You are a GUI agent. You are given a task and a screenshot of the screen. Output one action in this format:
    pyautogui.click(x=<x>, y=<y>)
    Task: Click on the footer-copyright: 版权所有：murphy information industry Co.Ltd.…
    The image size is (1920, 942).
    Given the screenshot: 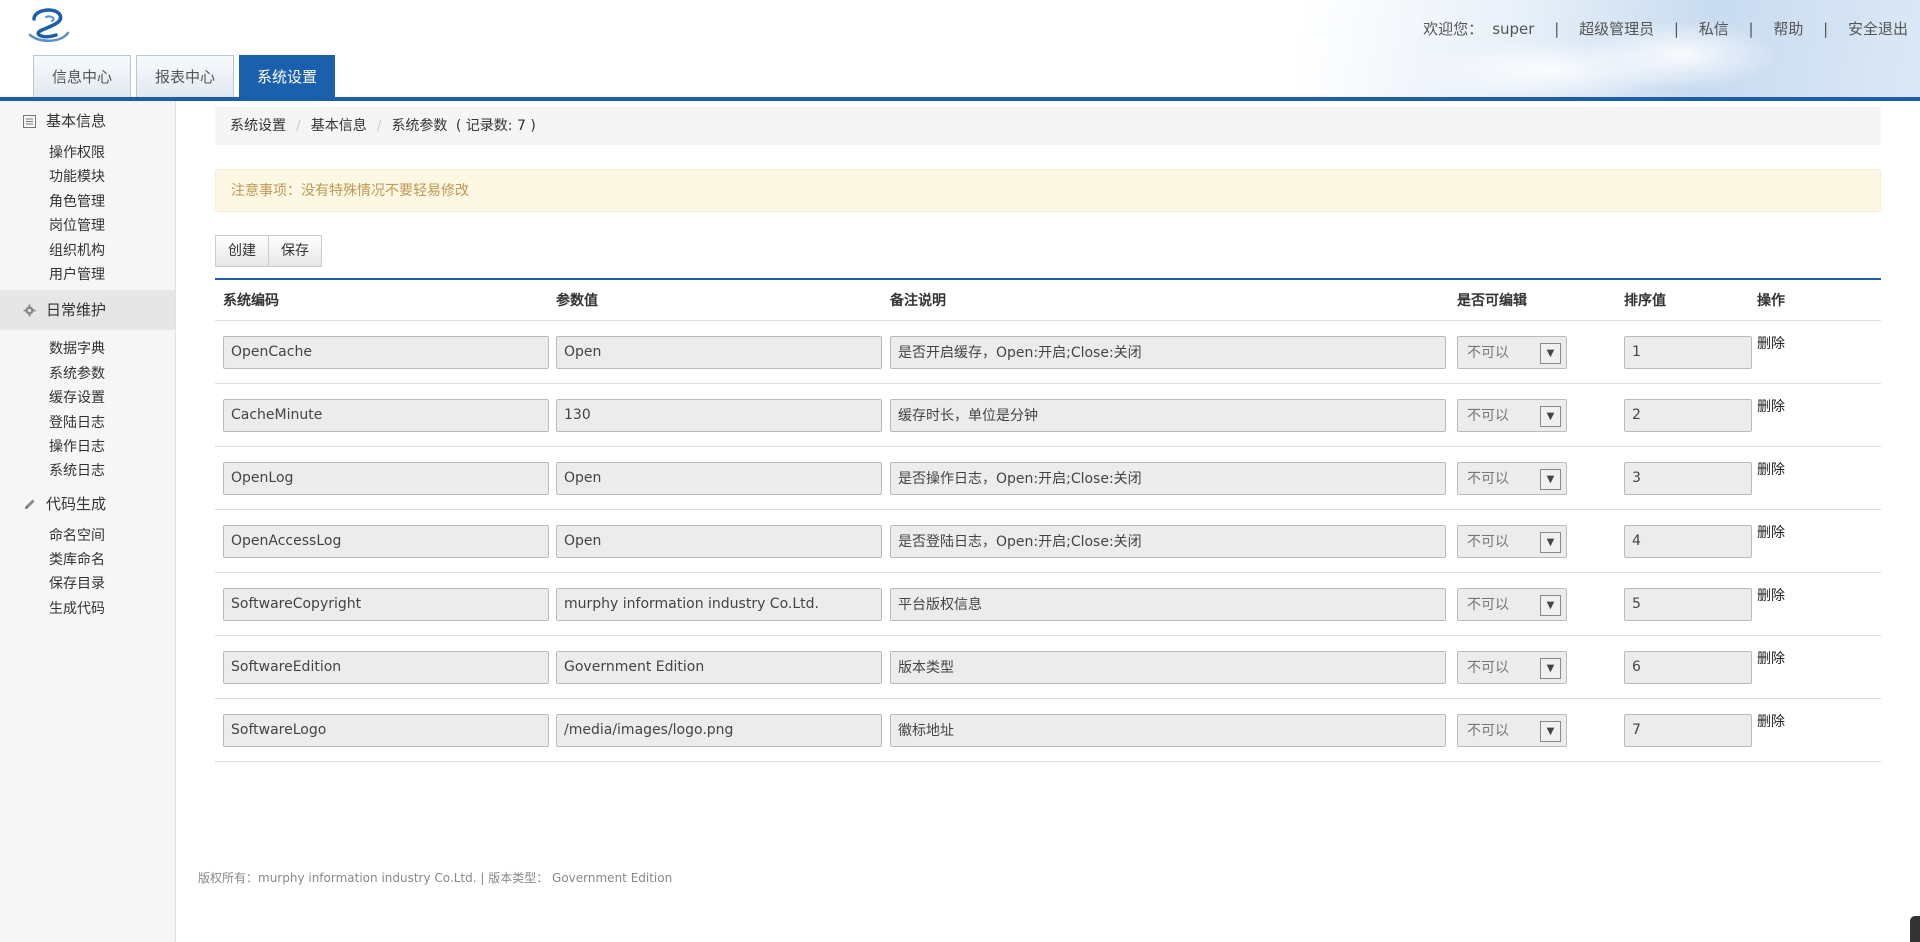 What is the action you would take?
    pyautogui.click(x=435, y=878)
    